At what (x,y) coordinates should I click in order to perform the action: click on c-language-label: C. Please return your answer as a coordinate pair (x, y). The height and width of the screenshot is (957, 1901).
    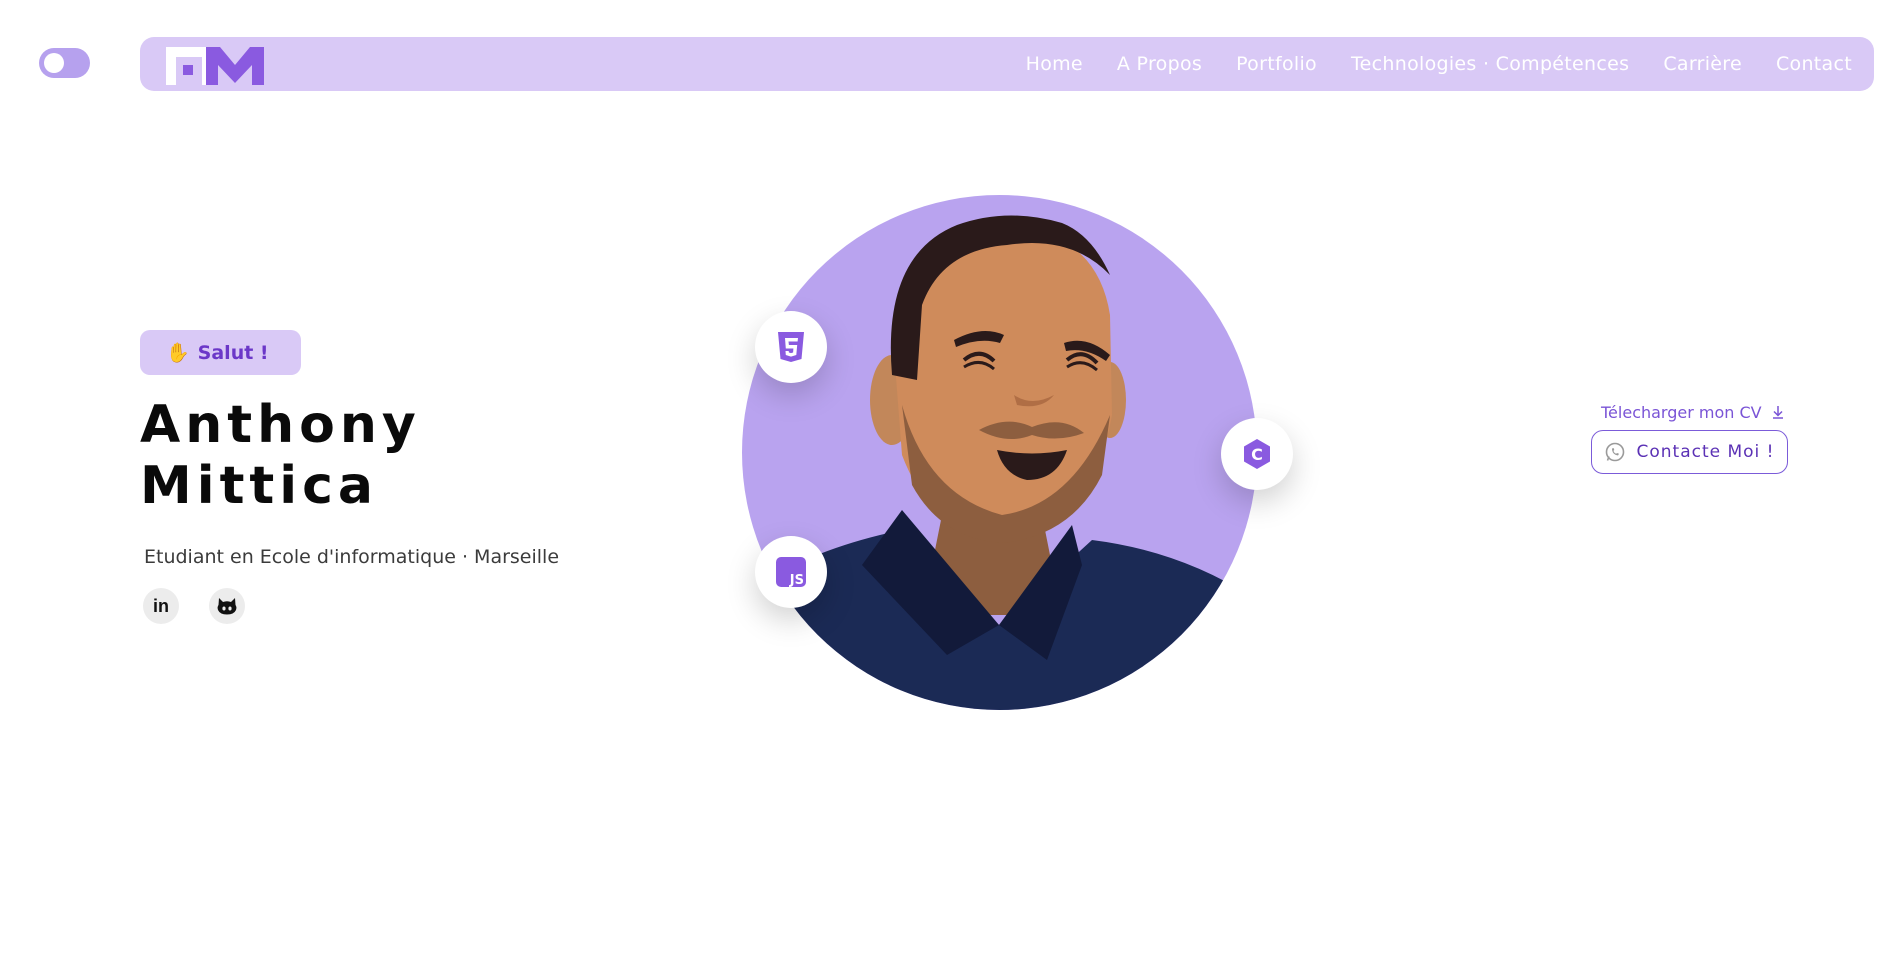
    Looking at the image, I should click on (1257, 454).